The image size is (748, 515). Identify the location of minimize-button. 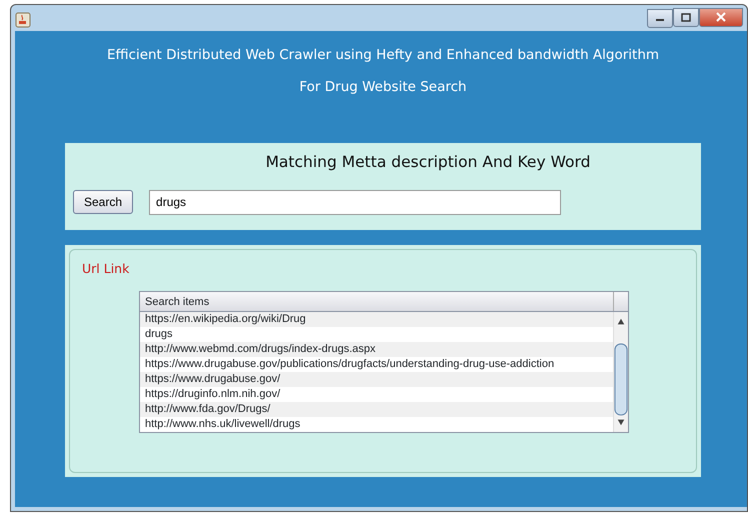
(660, 18).